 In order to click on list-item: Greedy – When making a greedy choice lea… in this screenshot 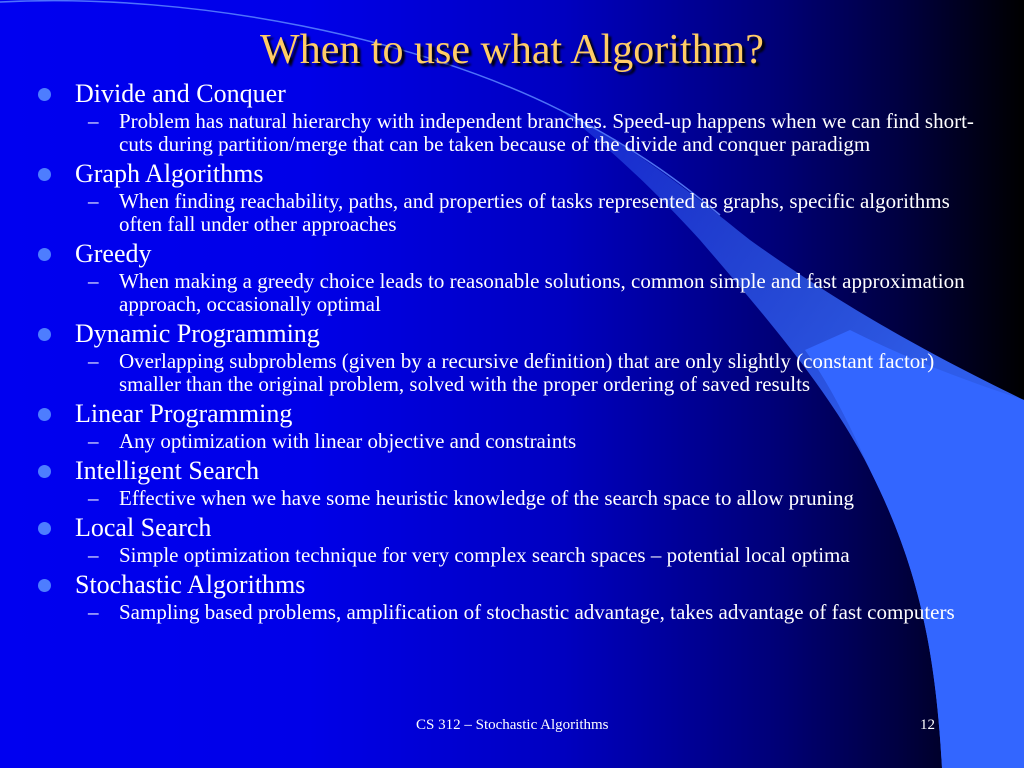, I will do `click(512, 277)`.